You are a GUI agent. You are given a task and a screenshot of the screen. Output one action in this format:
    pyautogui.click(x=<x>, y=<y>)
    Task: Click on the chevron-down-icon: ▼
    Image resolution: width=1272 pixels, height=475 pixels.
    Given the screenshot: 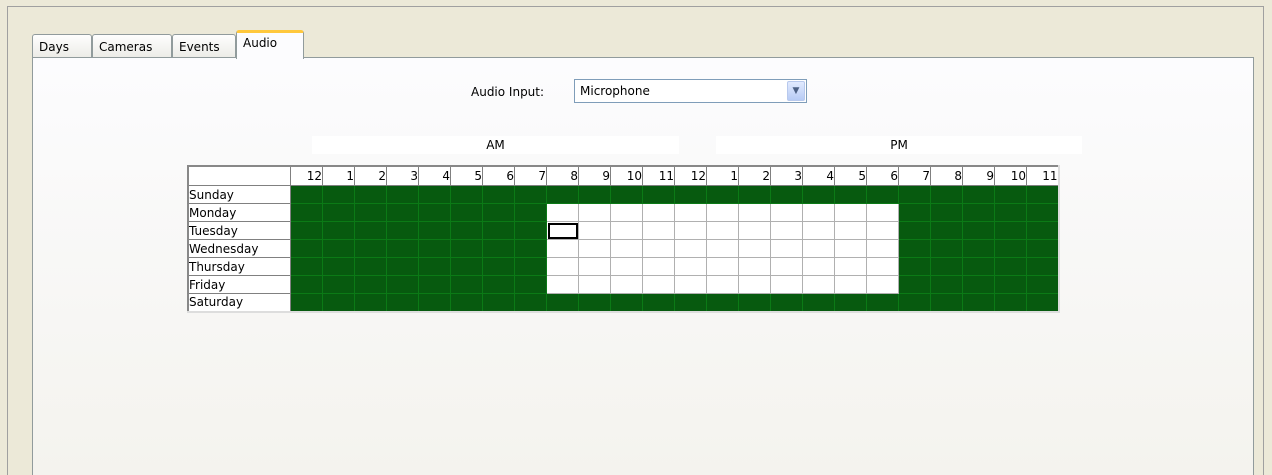 What is the action you would take?
    pyautogui.click(x=796, y=91)
    